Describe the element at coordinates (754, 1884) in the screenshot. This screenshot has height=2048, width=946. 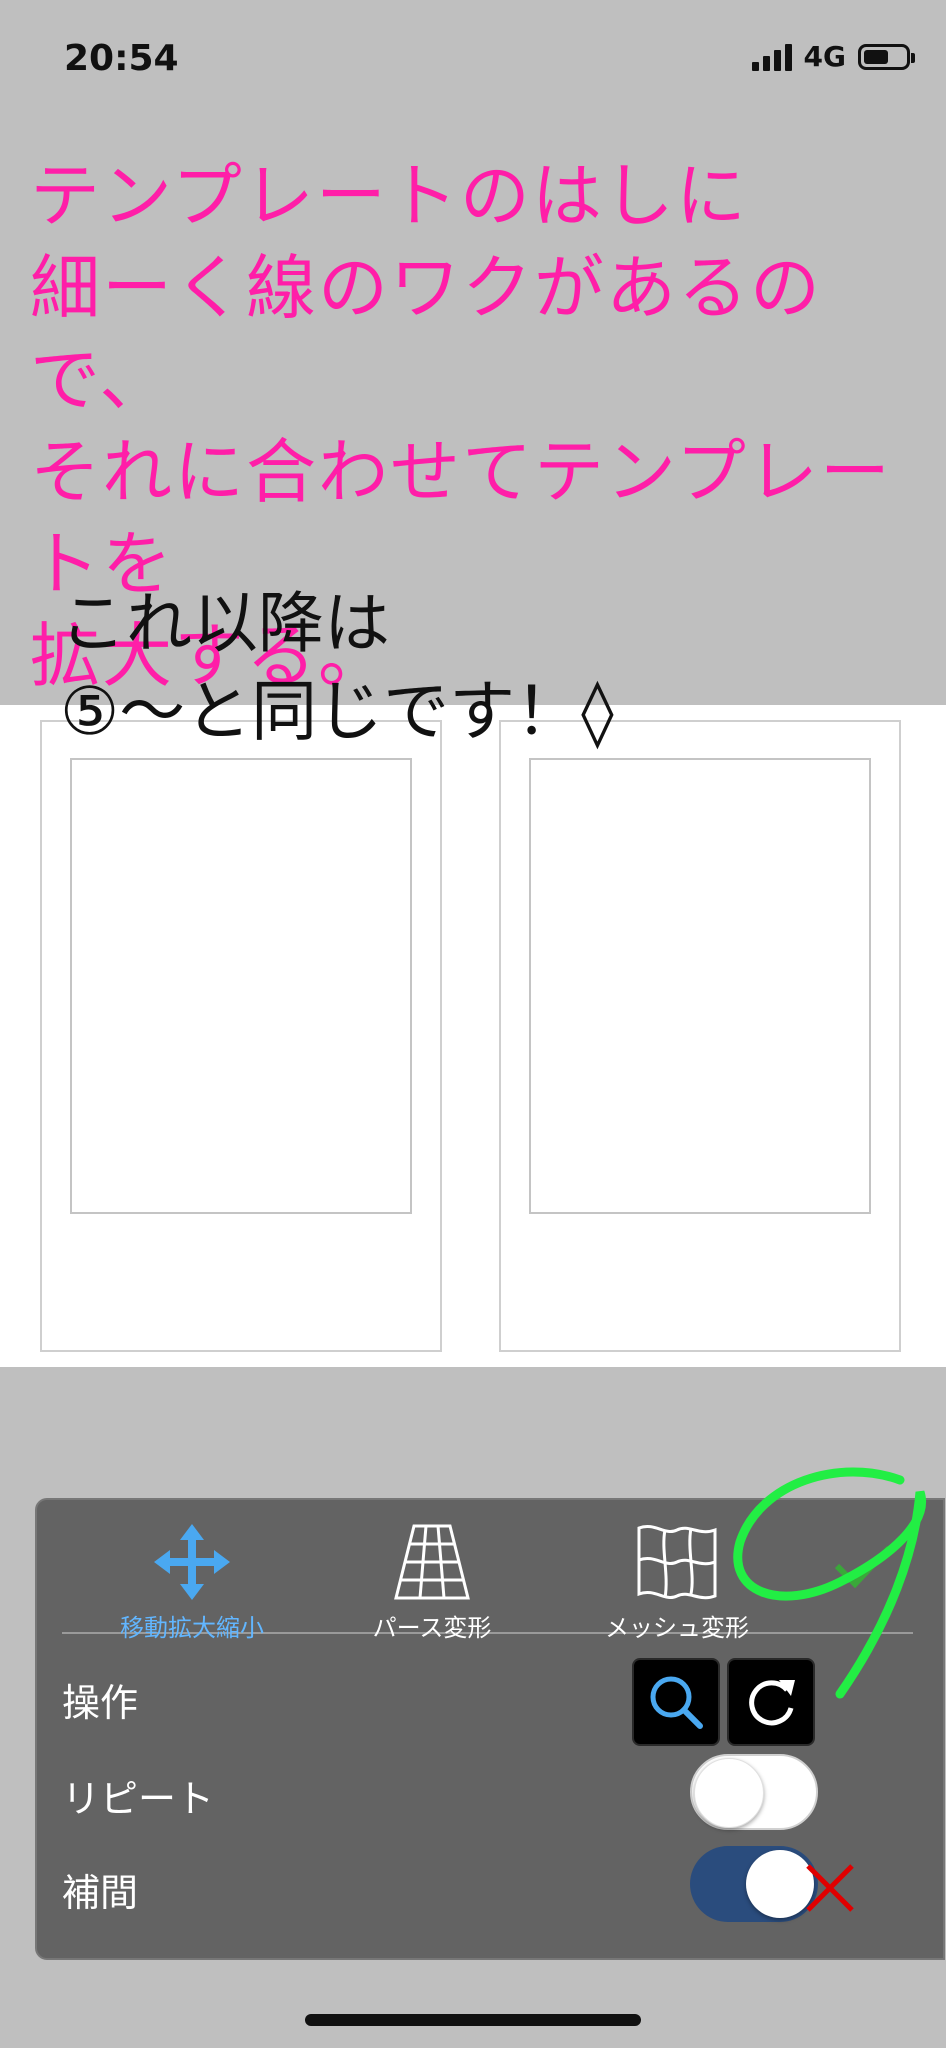
I see `interpolate-toggle` at that location.